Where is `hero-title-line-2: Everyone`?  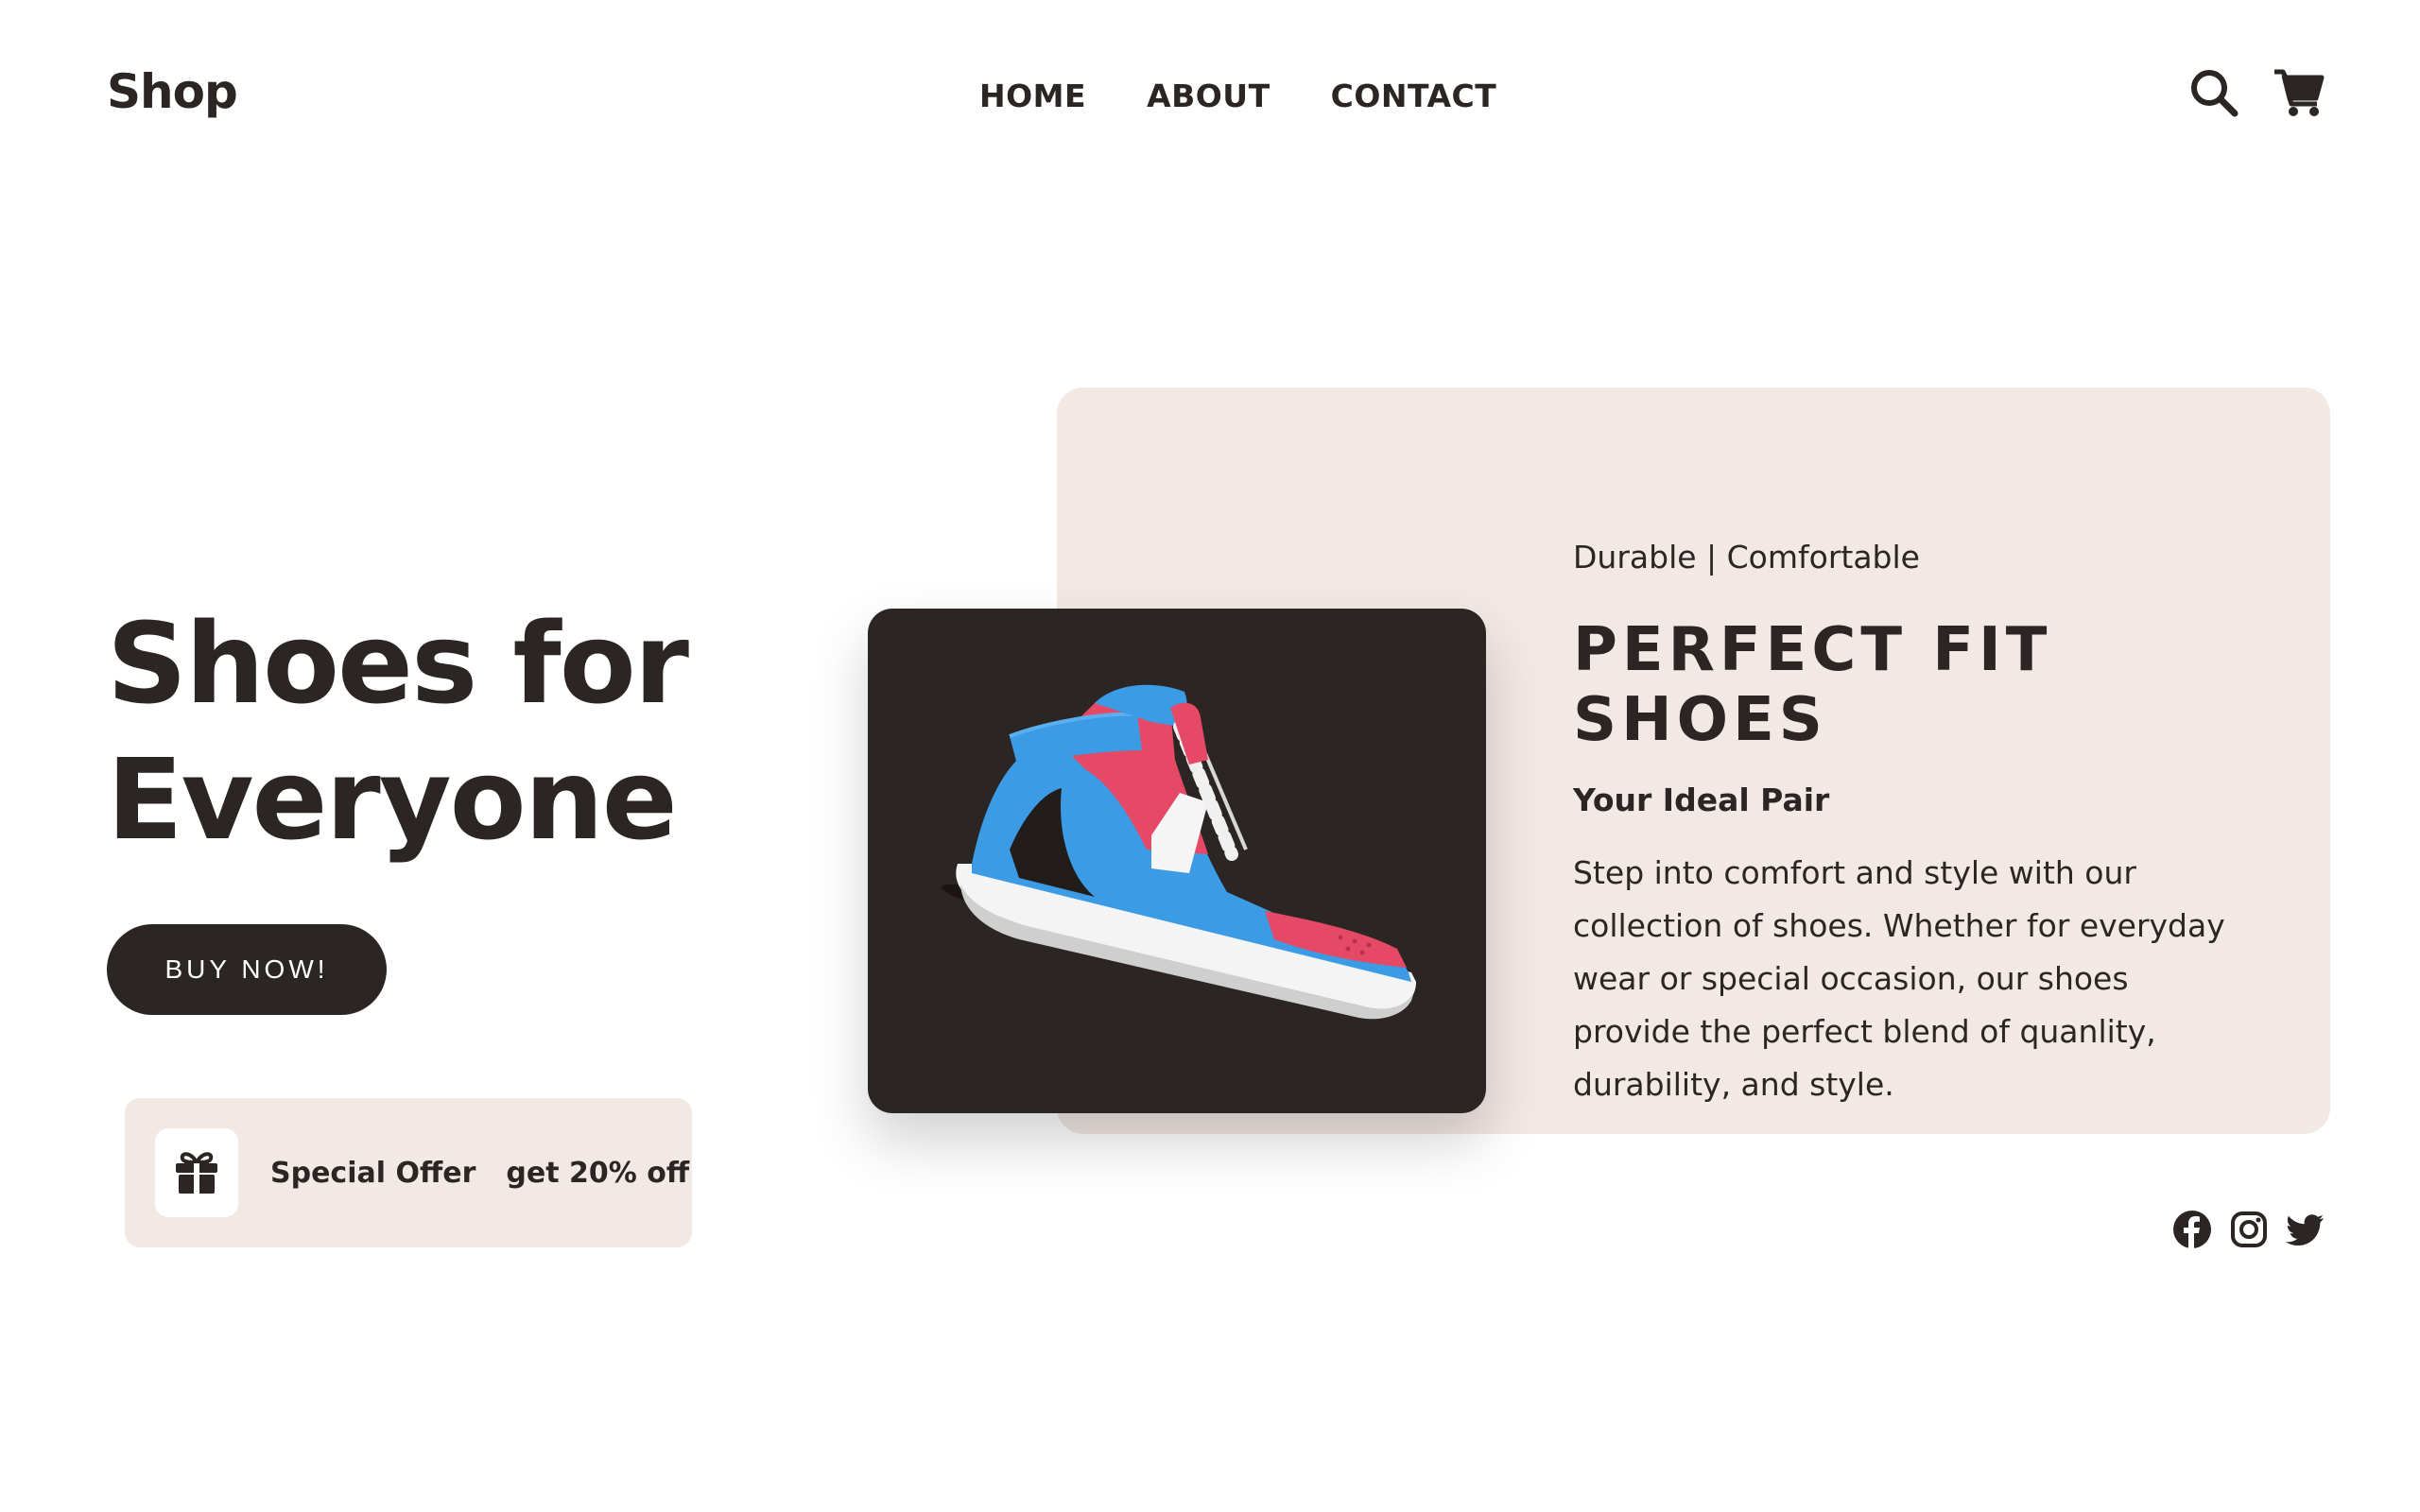
hero-title-line-2: Everyone is located at coordinates (392, 799).